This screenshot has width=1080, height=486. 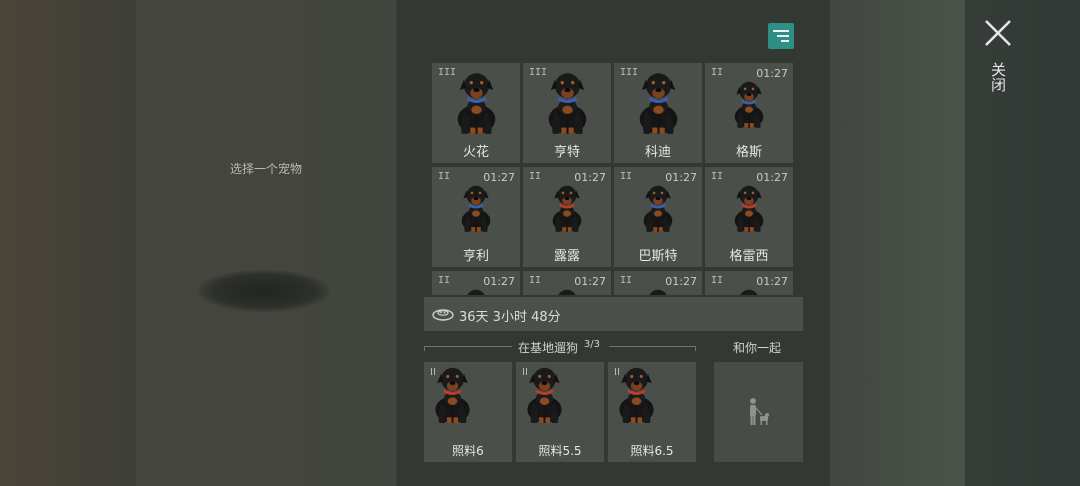 What do you see at coordinates (475, 152) in the screenshot?
I see `pet-name: 火花` at bounding box center [475, 152].